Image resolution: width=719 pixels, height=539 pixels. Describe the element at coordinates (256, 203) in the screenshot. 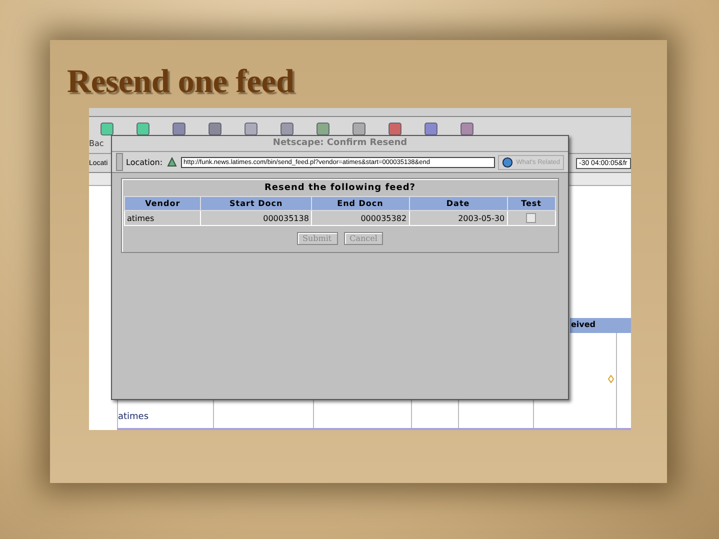

I see `column-header: Start Docn` at that location.